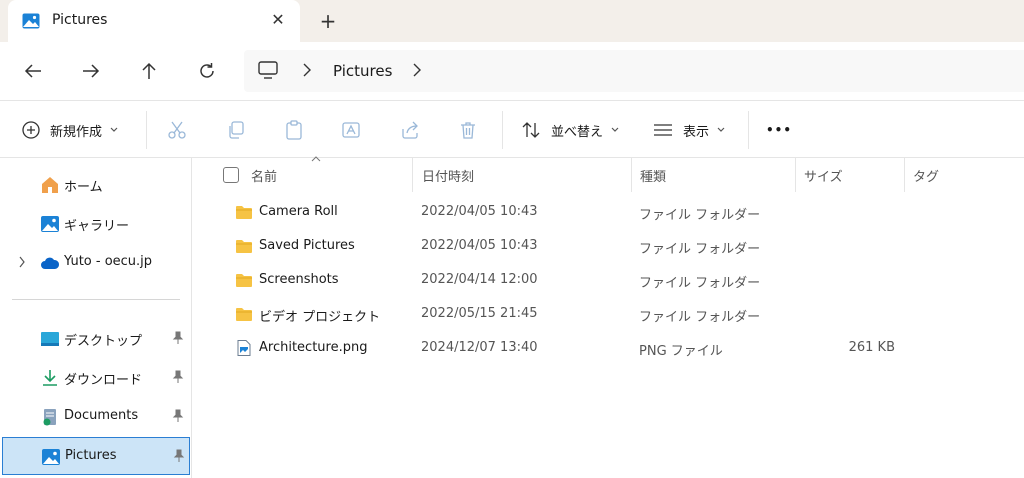 This screenshot has height=478, width=1024. I want to click on desktop-icon, so click(50, 339).